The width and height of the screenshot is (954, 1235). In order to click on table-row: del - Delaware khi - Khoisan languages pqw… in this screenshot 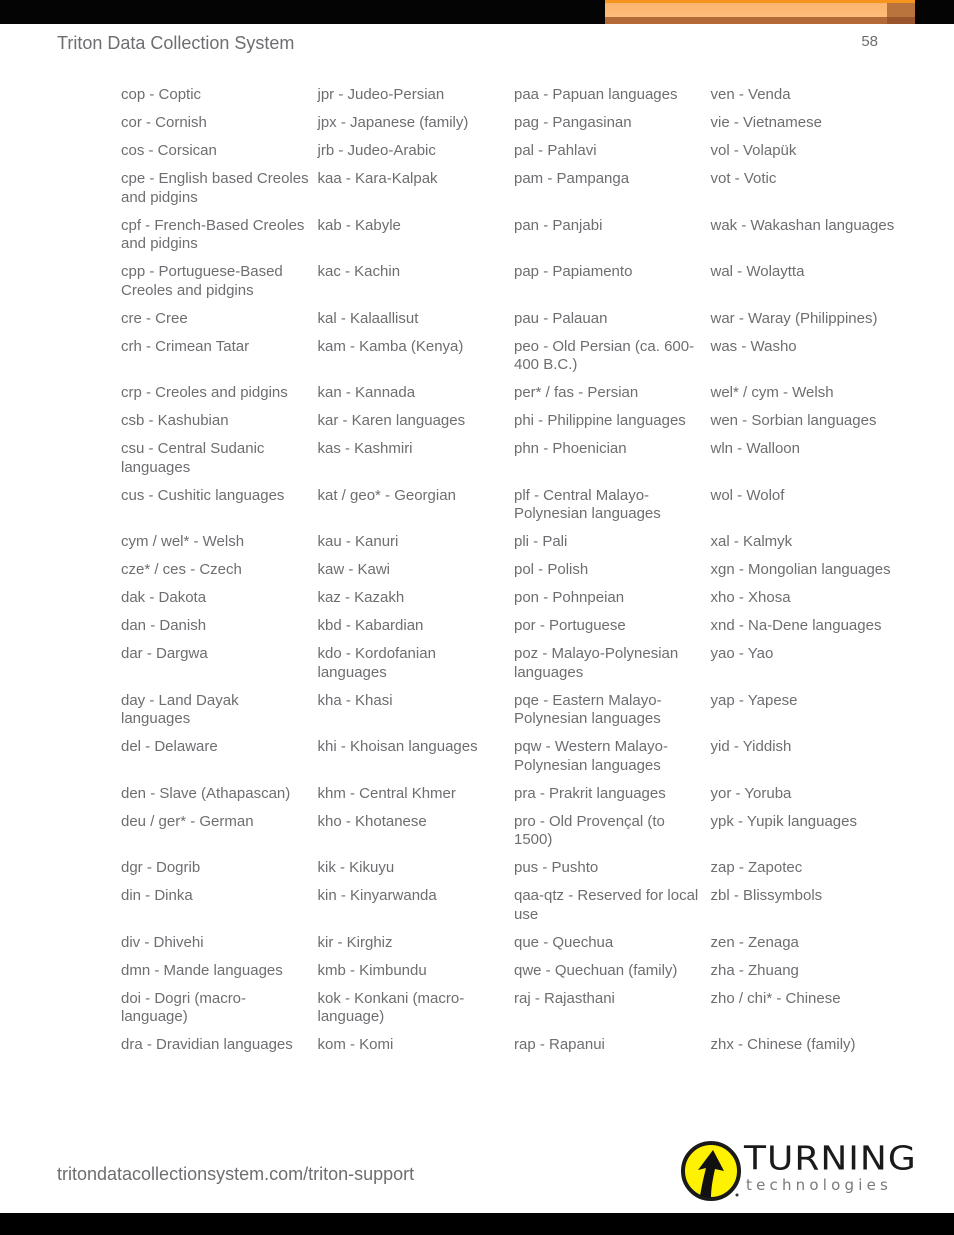, I will do `click(516, 756)`.